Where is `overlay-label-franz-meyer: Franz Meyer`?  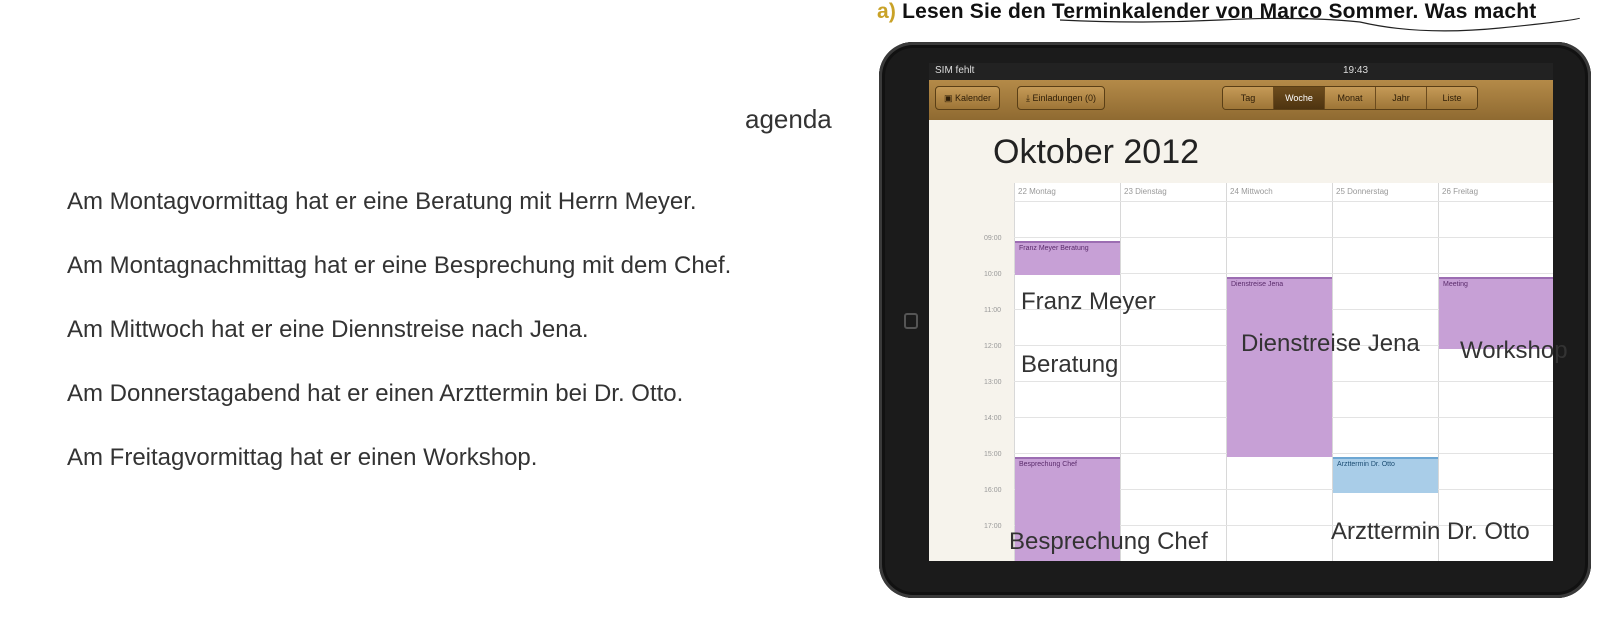 overlay-label-franz-meyer: Franz Meyer is located at coordinates (1088, 301).